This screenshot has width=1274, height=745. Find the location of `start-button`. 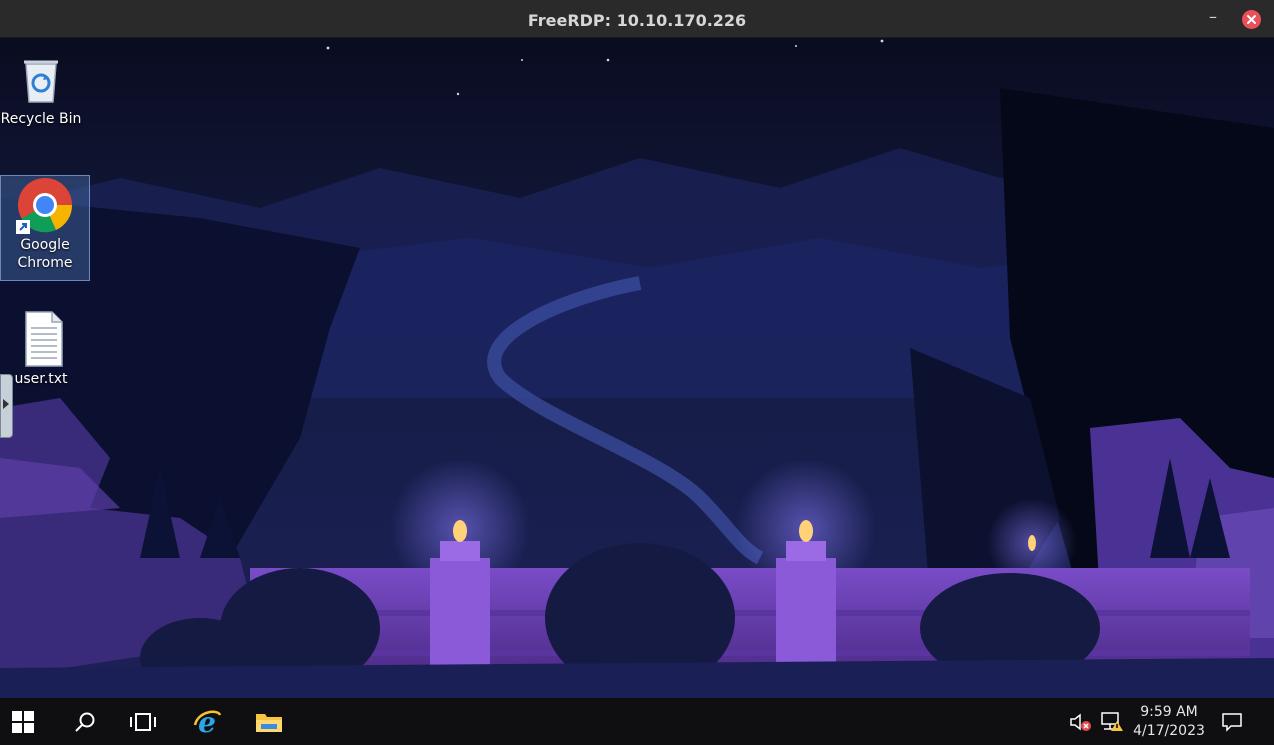

start-button is located at coordinates (23, 721).